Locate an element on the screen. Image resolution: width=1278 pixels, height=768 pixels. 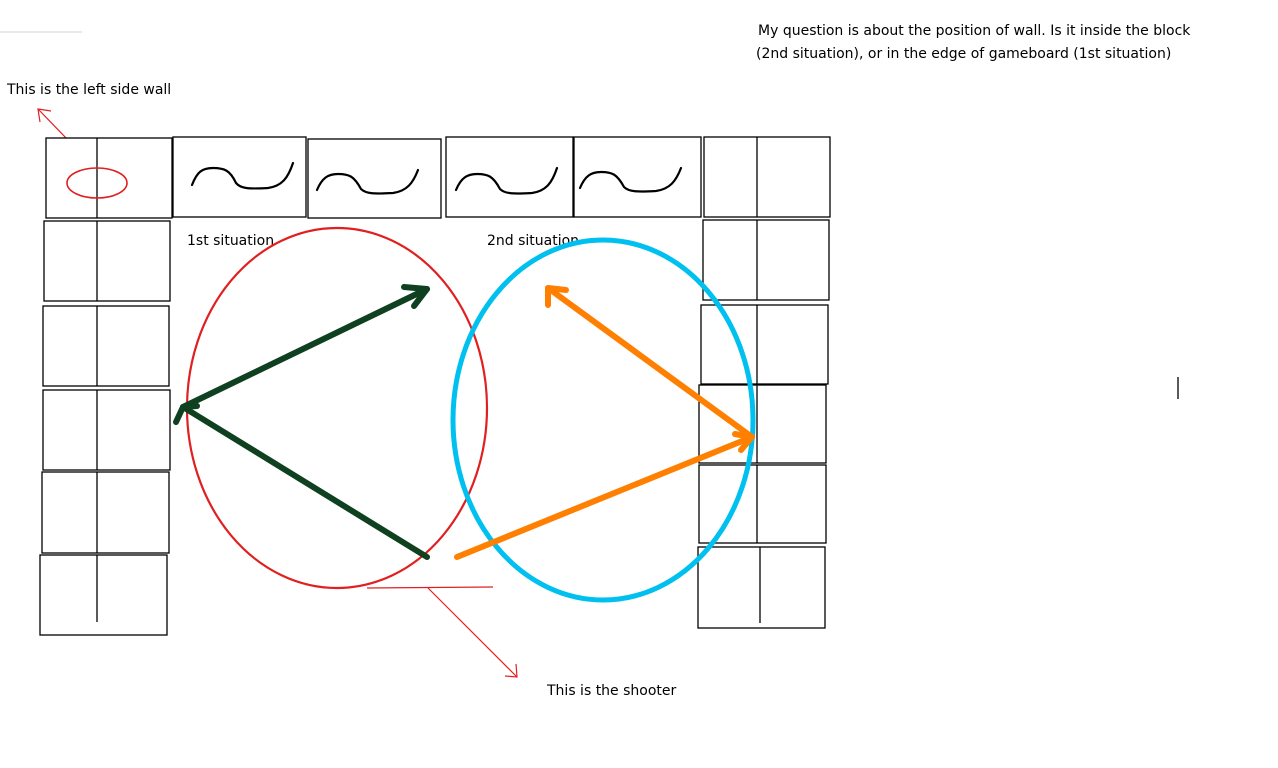
top-right-corner-block is located at coordinates (767, 177).